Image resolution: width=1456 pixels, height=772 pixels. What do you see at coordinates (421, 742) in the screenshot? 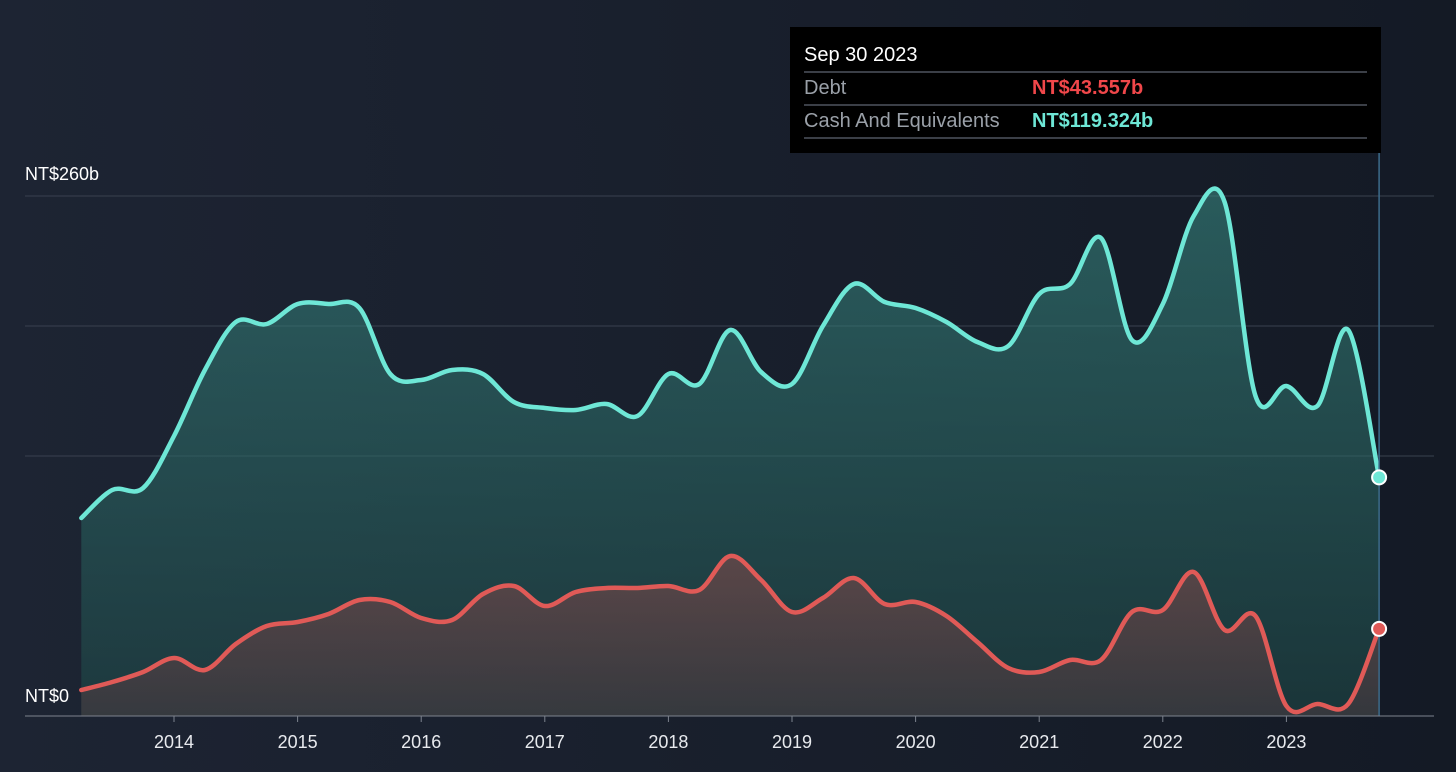
I see `x-tick-label: 2016` at bounding box center [421, 742].